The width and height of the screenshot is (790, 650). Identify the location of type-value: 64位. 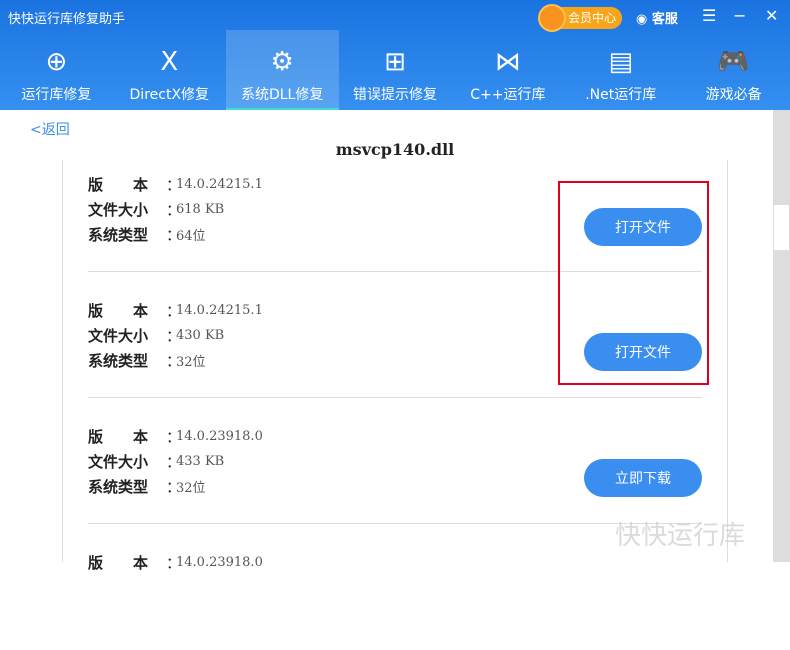
(191, 236).